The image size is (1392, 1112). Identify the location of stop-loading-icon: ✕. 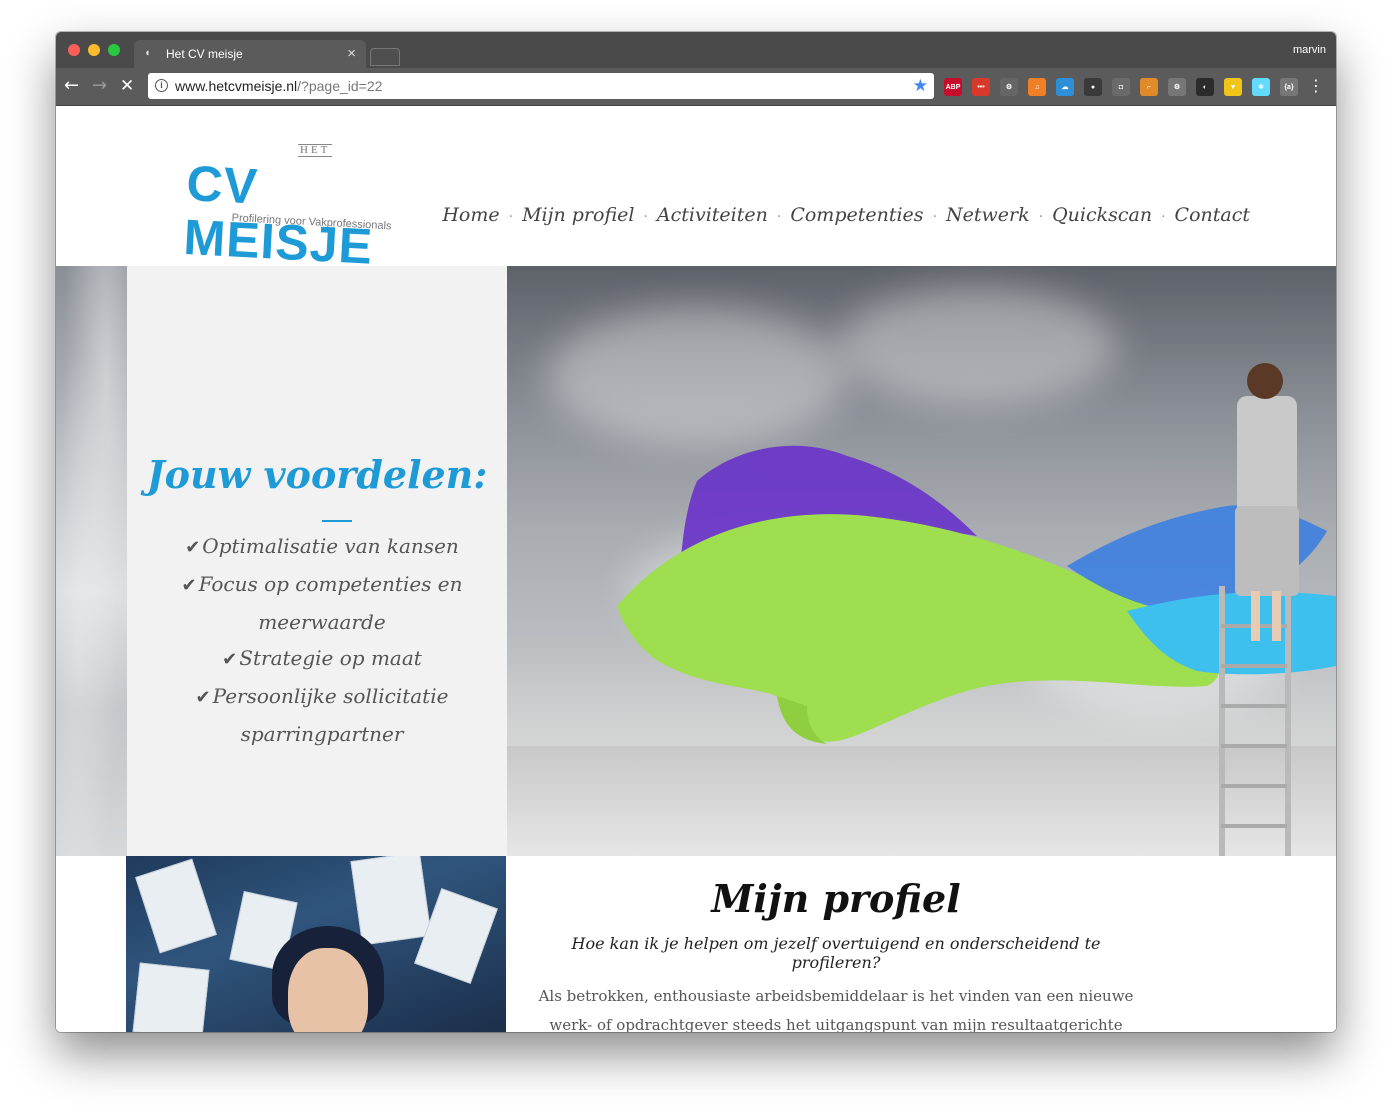
(127, 86).